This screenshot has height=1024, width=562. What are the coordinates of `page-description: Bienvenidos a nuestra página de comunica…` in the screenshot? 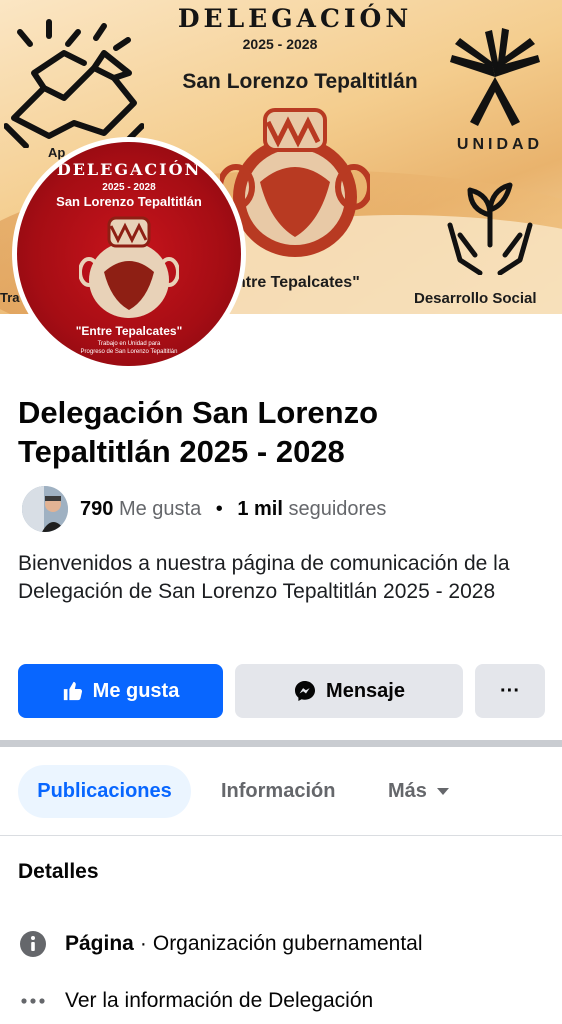 It's located at (264, 577).